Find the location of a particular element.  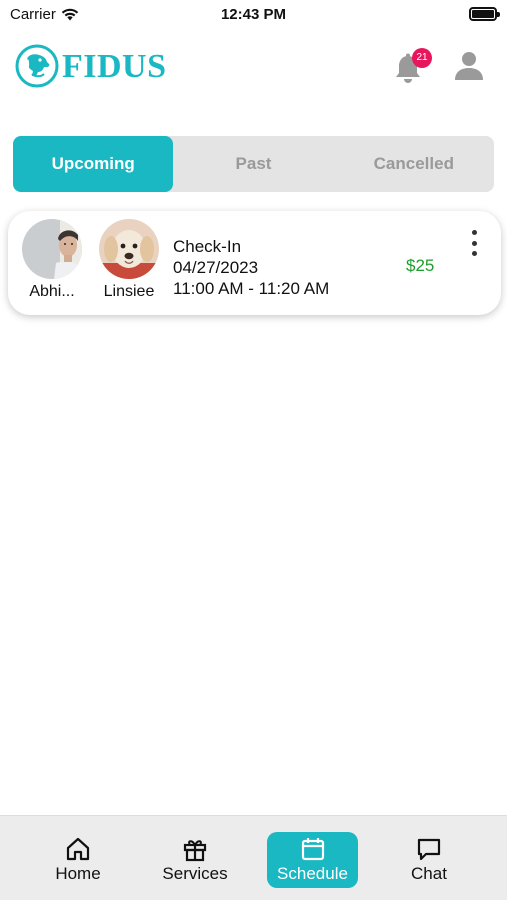

pet-name: Linsiee is located at coordinates (129, 291).